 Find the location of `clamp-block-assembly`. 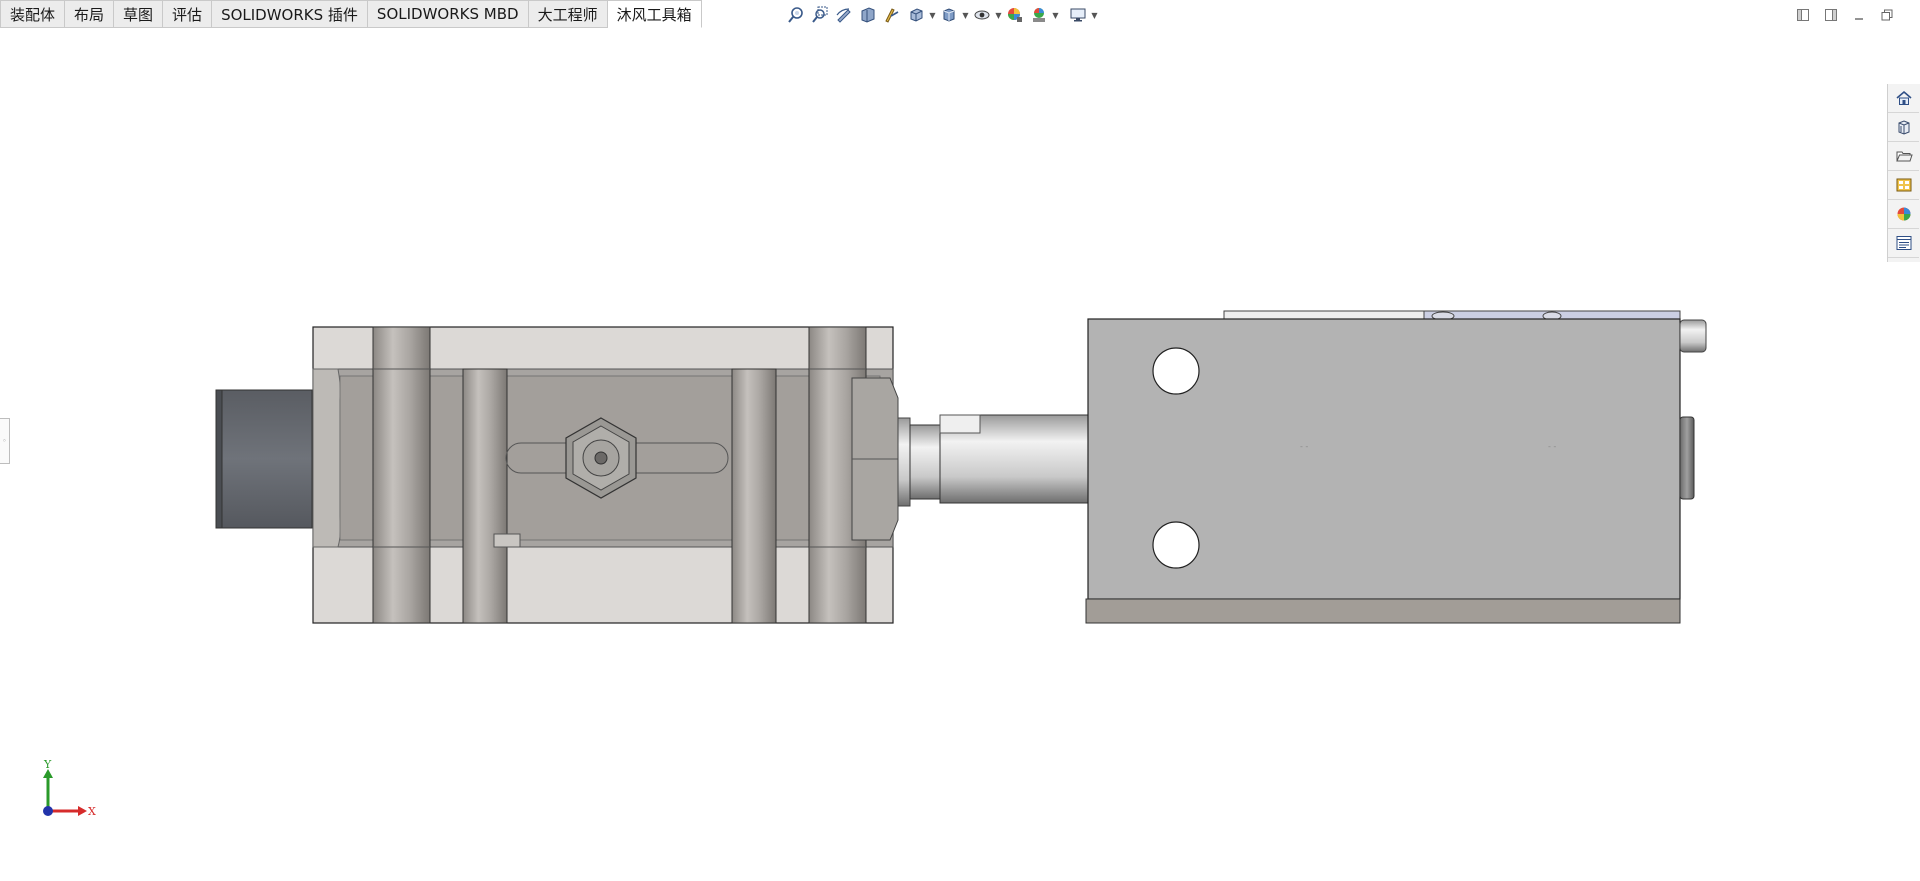

clamp-block-assembly is located at coordinates (563, 475).